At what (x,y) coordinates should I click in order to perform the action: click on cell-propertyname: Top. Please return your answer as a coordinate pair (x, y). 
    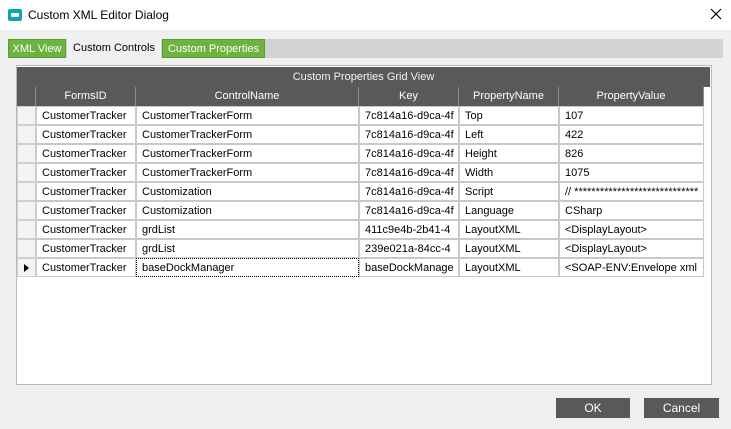
    Looking at the image, I should click on (509, 115).